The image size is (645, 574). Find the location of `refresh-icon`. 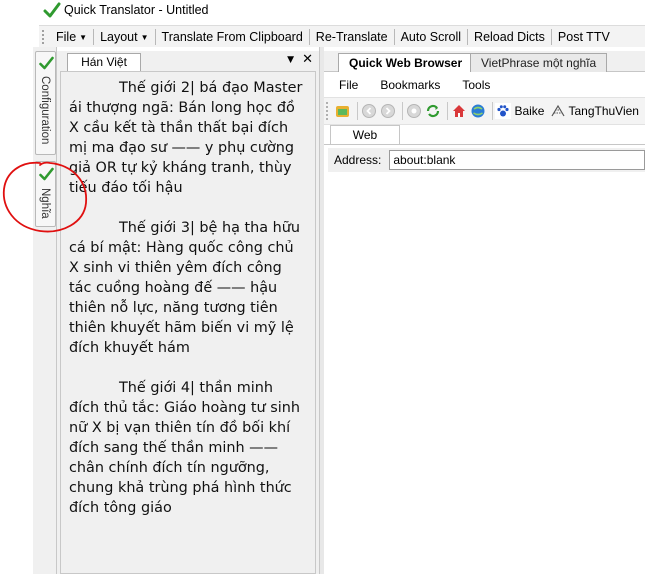

refresh-icon is located at coordinates (433, 111).